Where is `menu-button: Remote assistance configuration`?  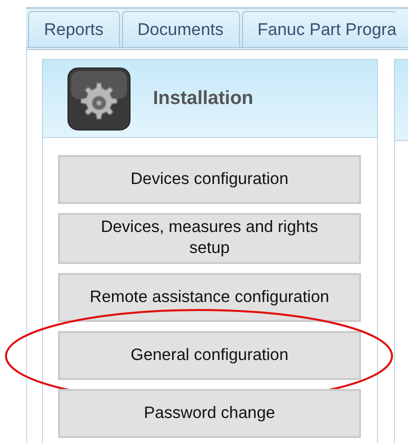 menu-button: Remote assistance configuration is located at coordinates (209, 297).